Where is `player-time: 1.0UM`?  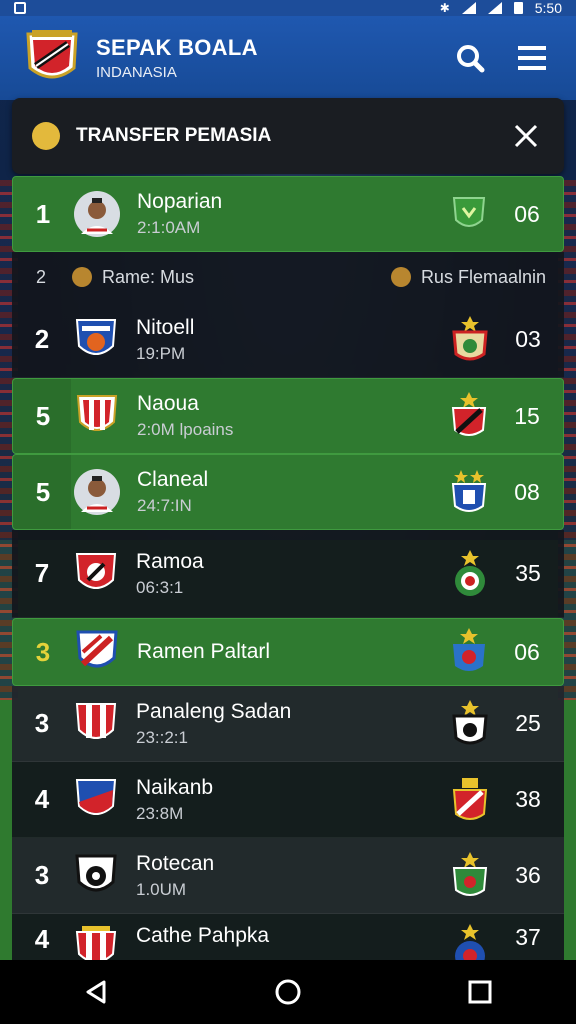
player-time: 1.0UM is located at coordinates (161, 889).